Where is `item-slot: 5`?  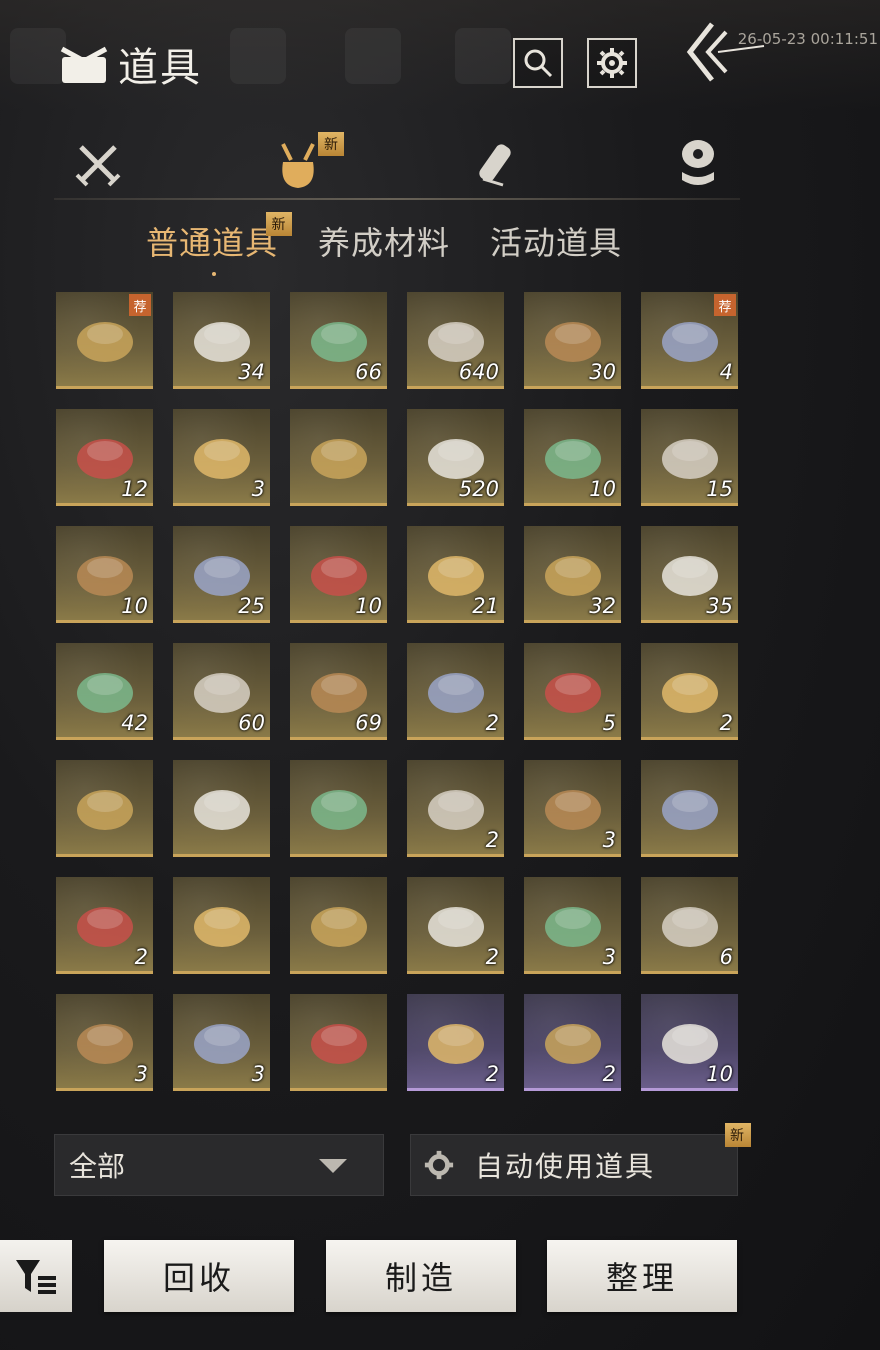 item-slot: 5 is located at coordinates (572, 691).